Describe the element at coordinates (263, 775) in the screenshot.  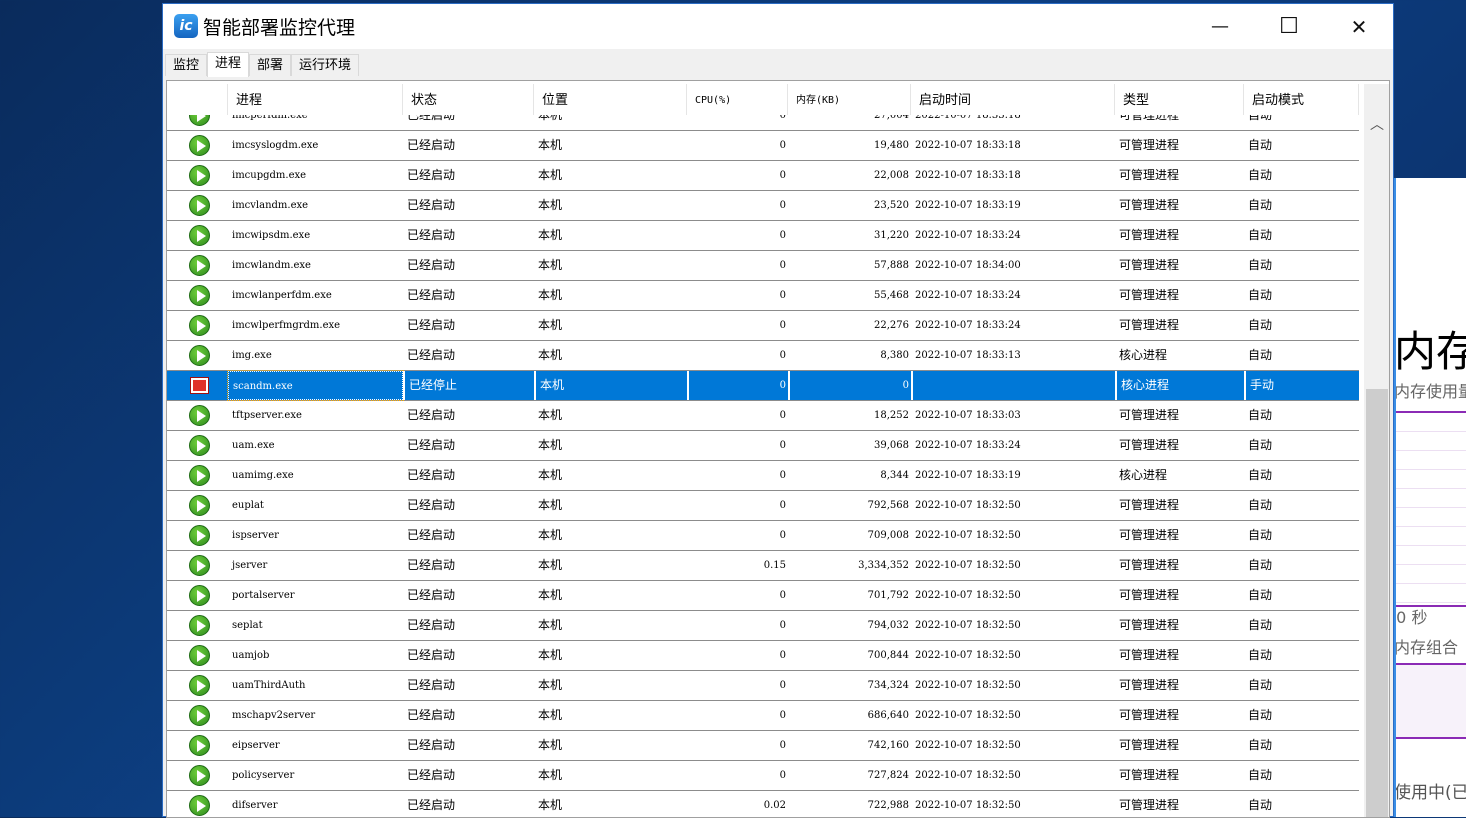
I see `cell-process: policyserver` at that location.